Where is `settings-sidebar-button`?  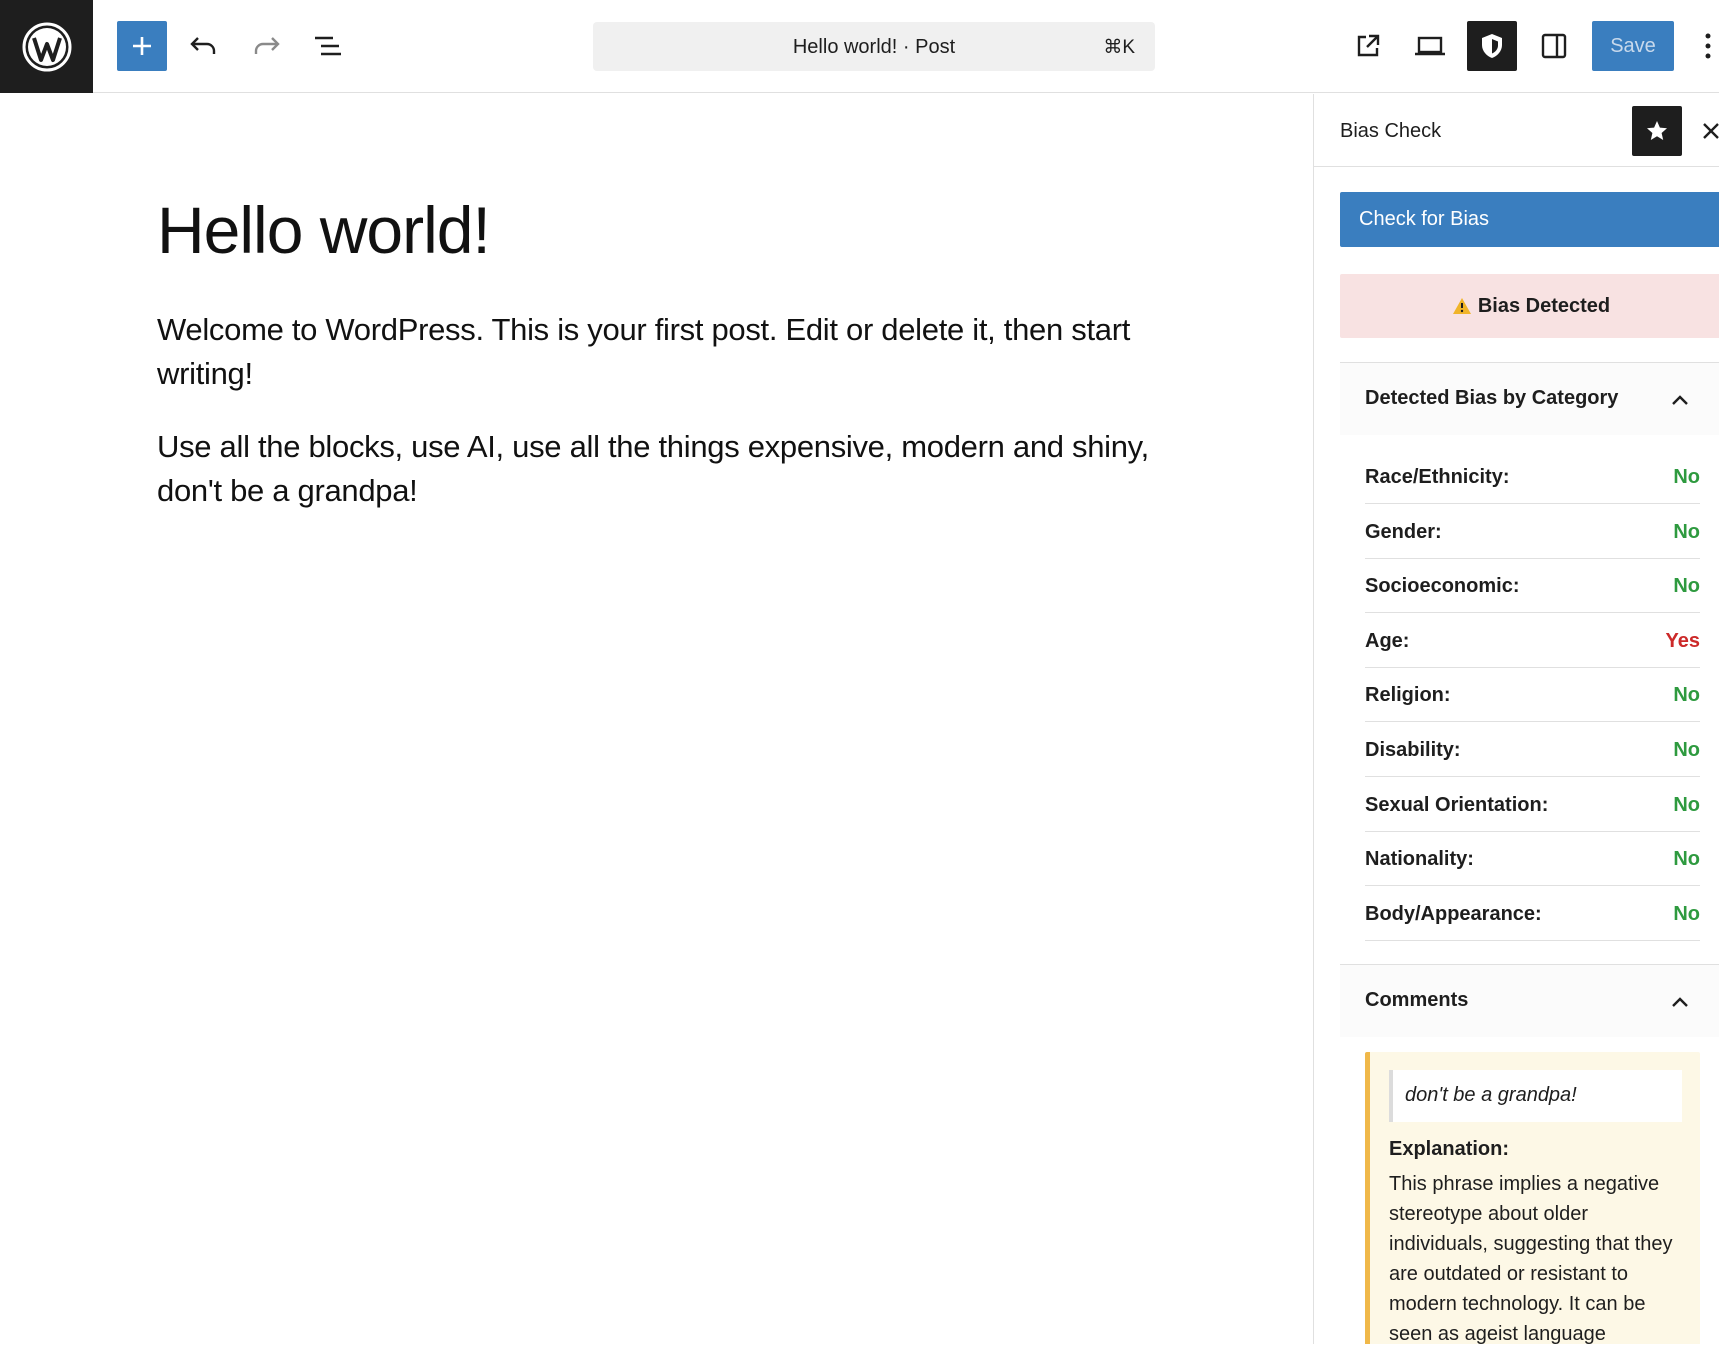 settings-sidebar-button is located at coordinates (1554, 46).